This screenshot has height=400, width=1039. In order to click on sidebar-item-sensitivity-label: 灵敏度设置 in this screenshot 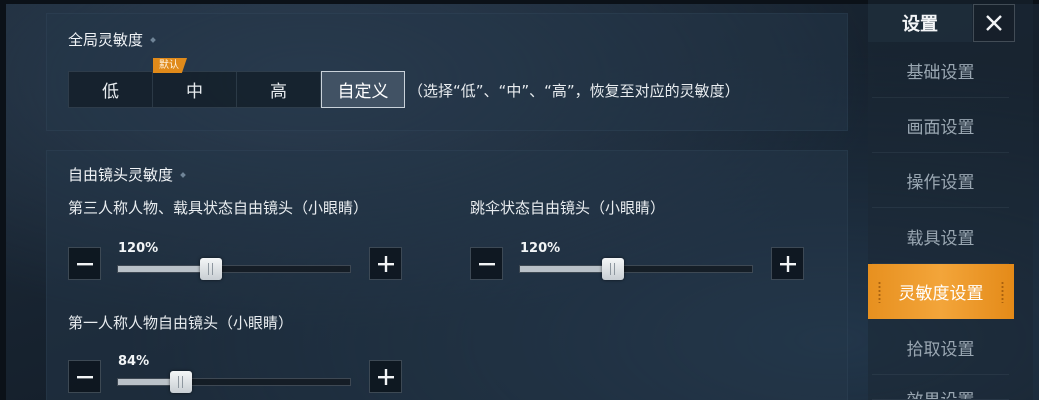, I will do `click(941, 294)`.